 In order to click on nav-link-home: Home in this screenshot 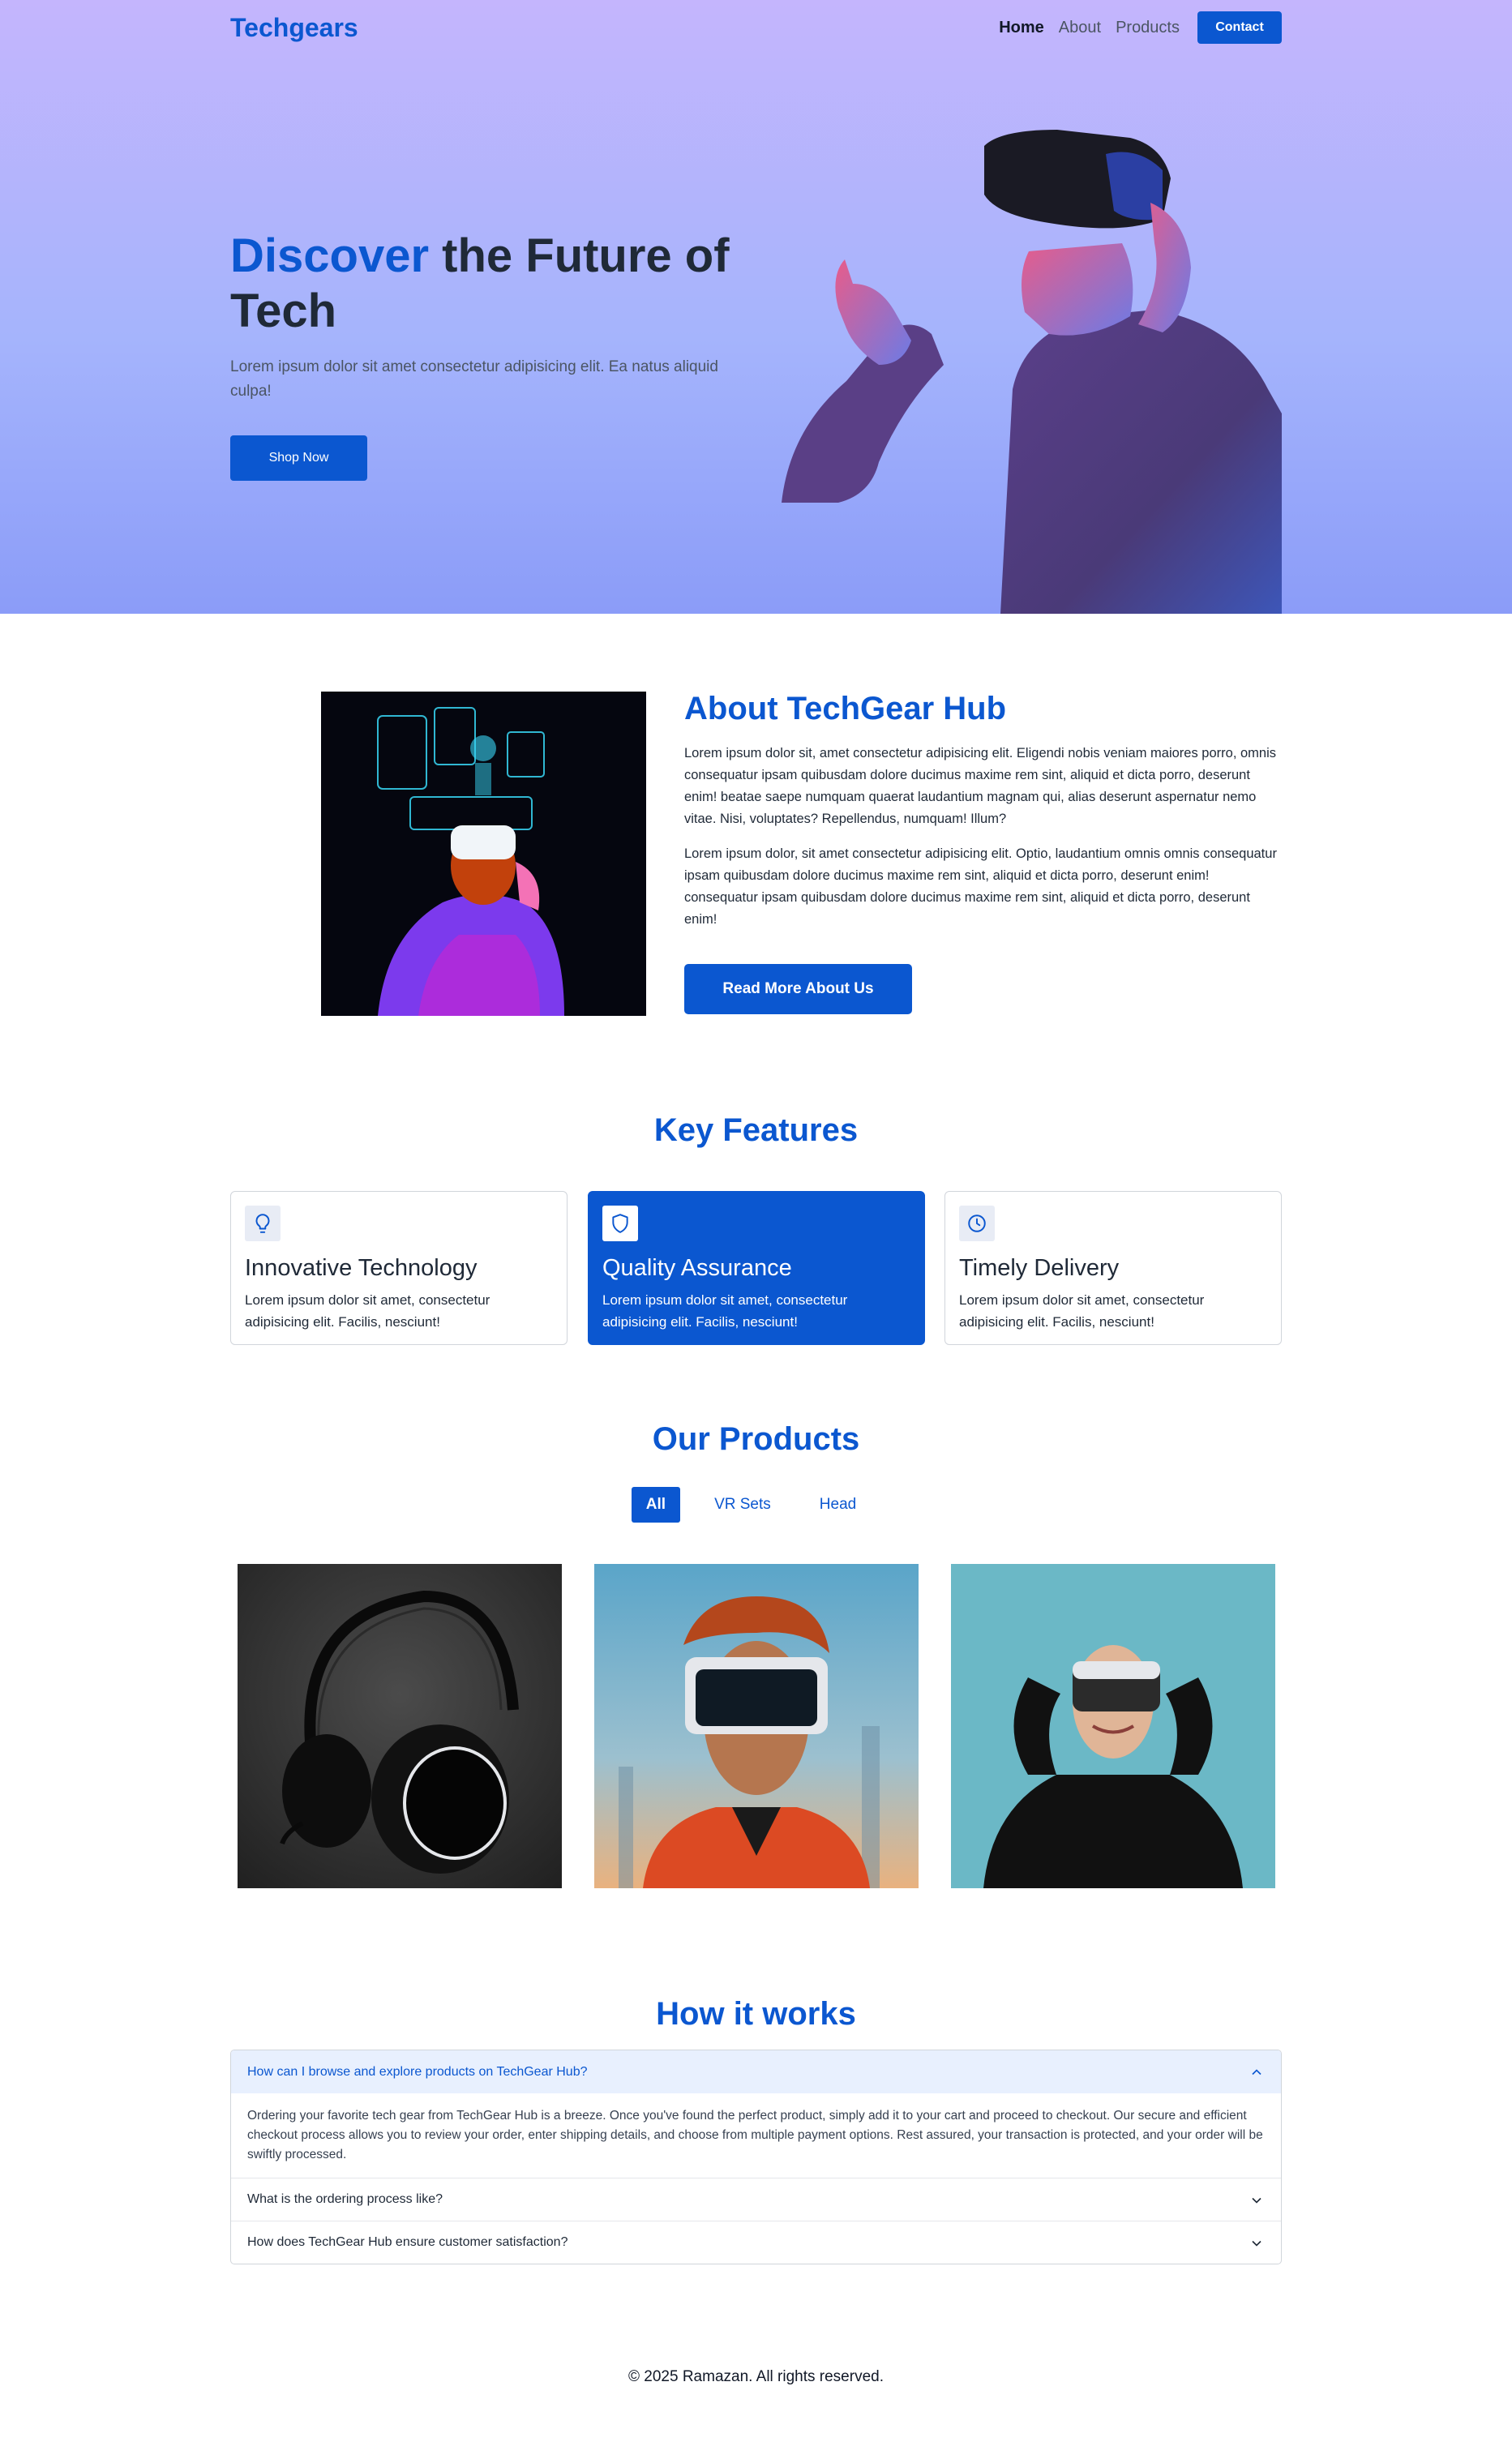, I will do `click(1021, 28)`.